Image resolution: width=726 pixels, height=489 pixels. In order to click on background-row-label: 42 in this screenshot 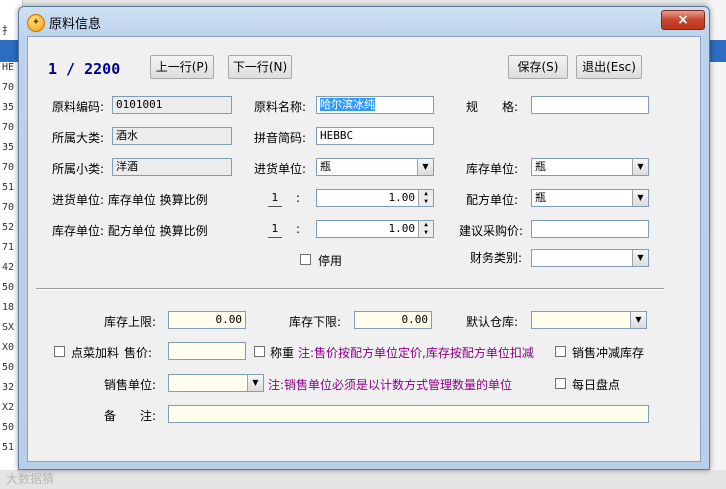, I will do `click(8, 267)`.